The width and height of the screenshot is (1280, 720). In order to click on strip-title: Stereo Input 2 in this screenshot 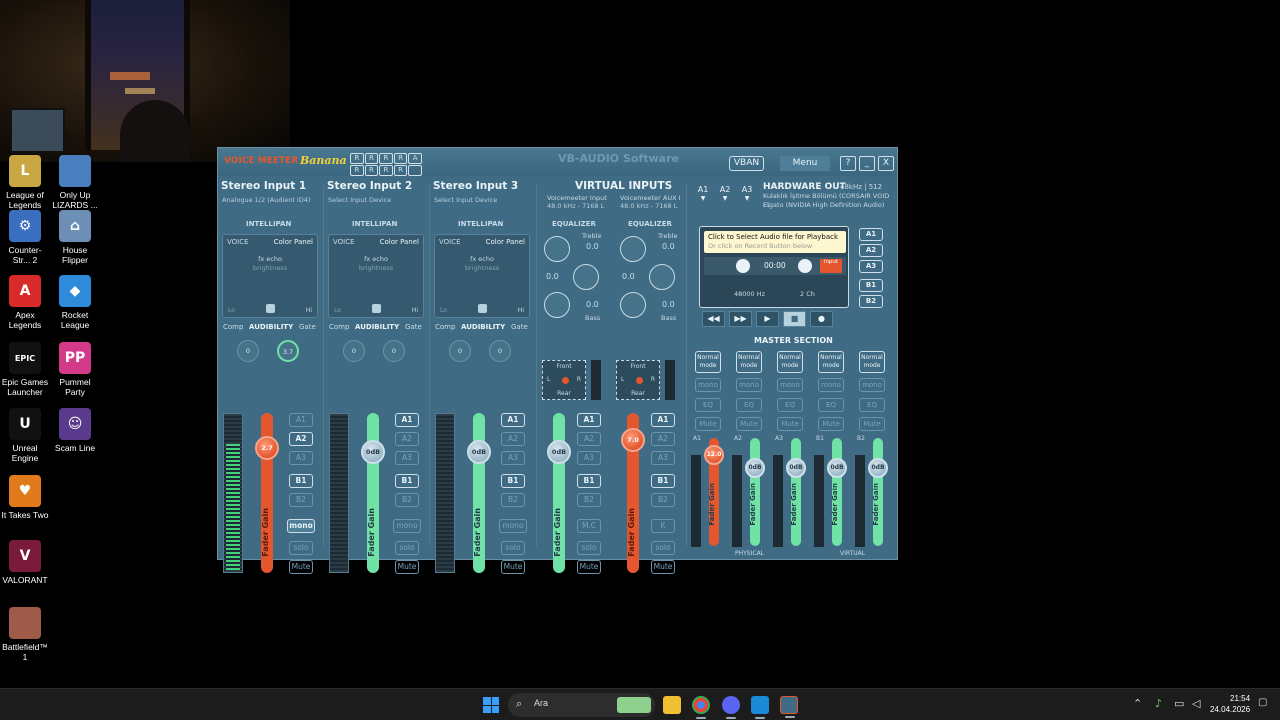, I will do `click(369, 186)`.